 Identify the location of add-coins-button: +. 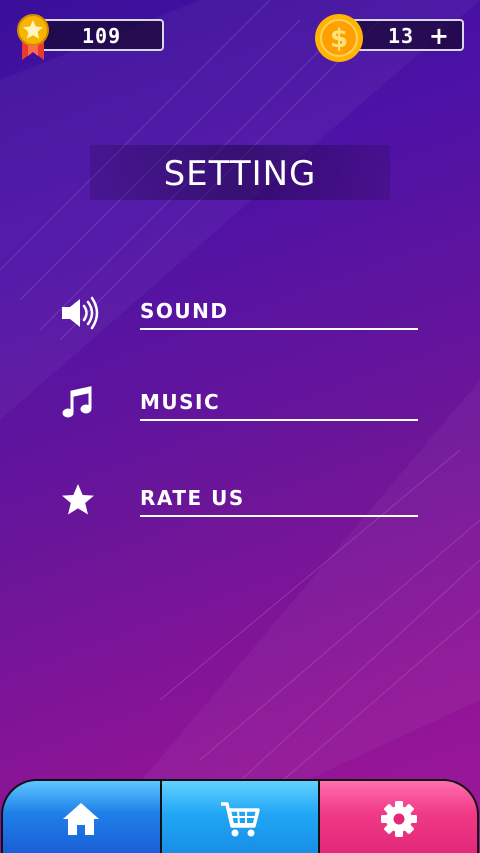
(439, 36).